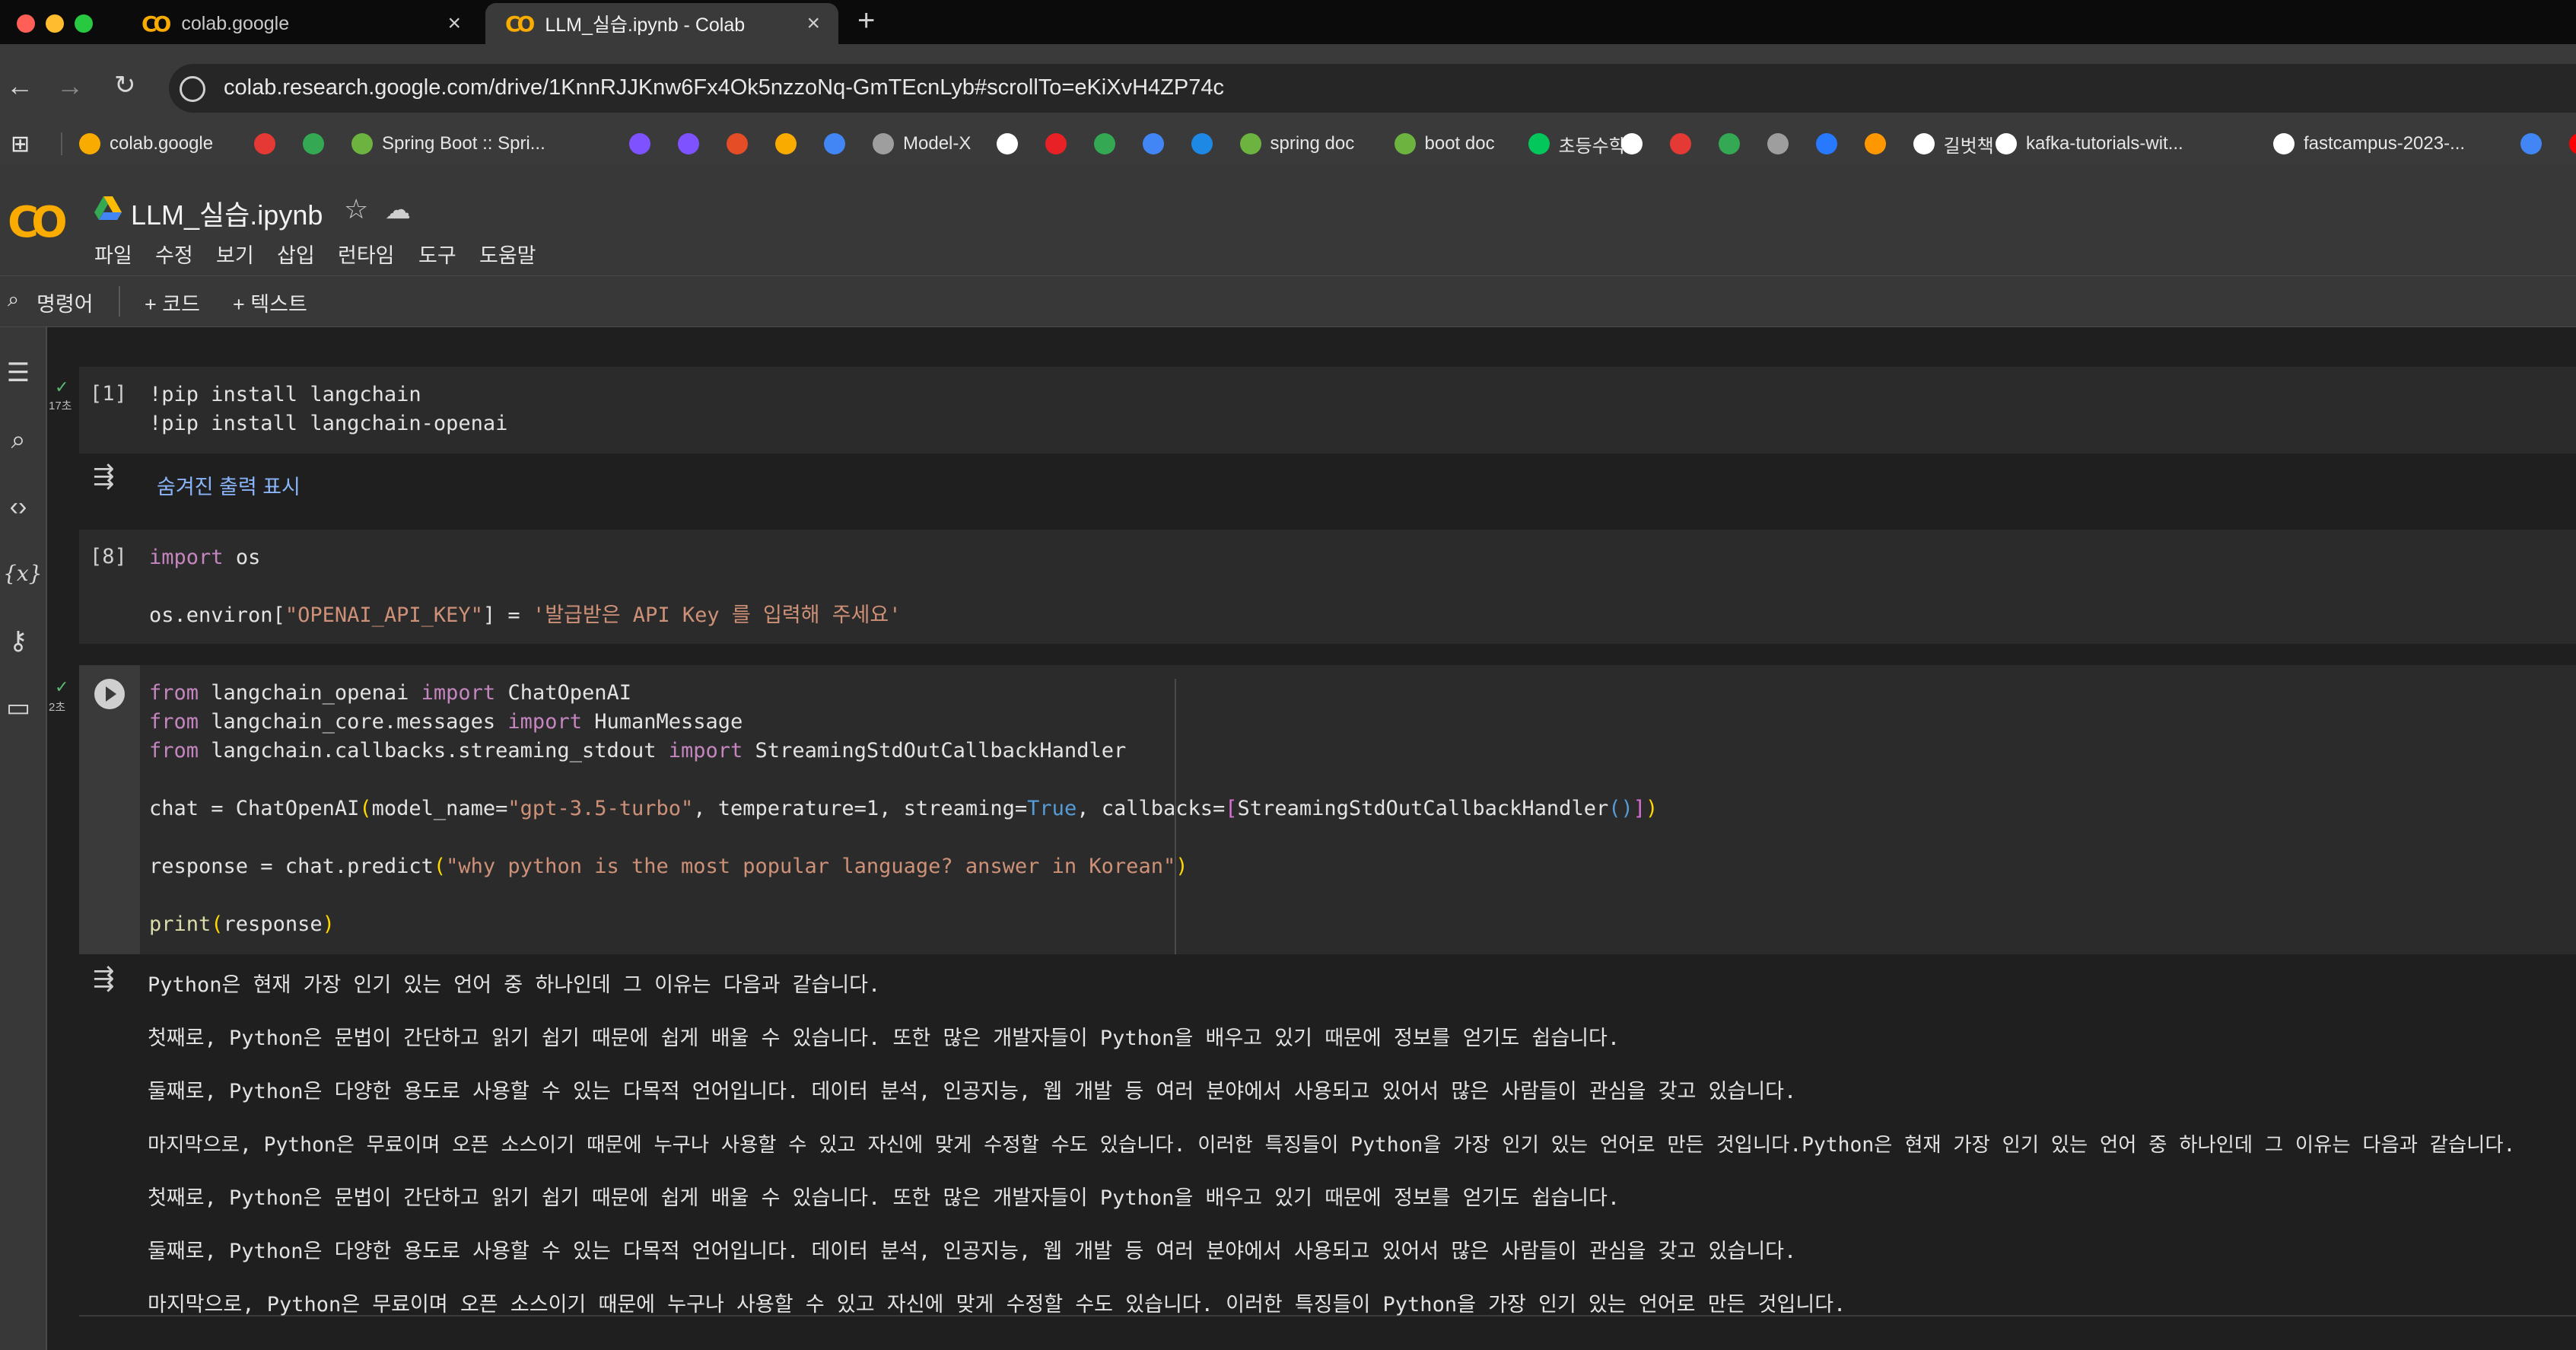 The width and height of the screenshot is (2576, 1350). Describe the element at coordinates (300, 24) in the screenshot. I see `browser-tab-colab-google: CO colab.google ×` at that location.